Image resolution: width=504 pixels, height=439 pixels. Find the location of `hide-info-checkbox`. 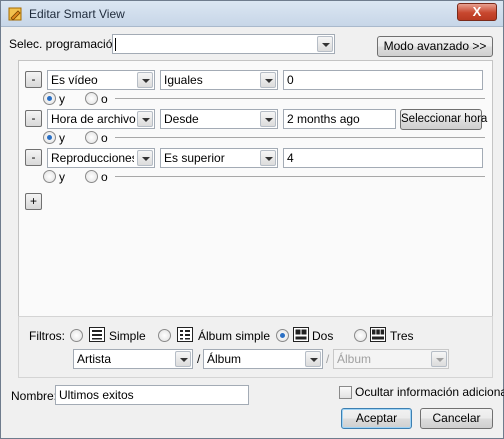

hide-info-checkbox is located at coordinates (345, 392).